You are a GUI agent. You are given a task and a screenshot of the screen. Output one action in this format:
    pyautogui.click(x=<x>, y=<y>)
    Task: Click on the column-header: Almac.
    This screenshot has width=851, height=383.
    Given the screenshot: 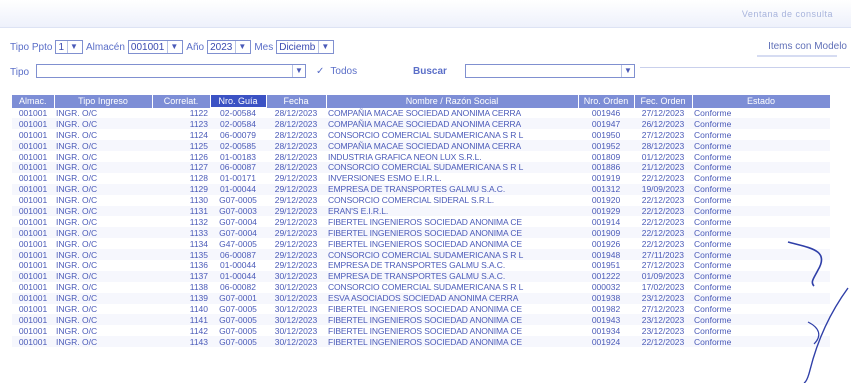 What is the action you would take?
    pyautogui.click(x=33, y=101)
    